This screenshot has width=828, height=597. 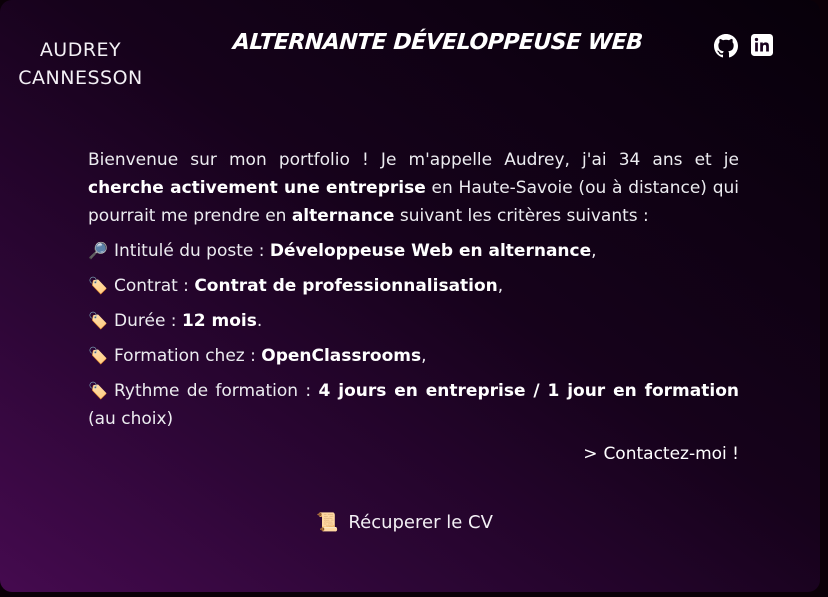 I want to click on linkedin-link, so click(x=762, y=46).